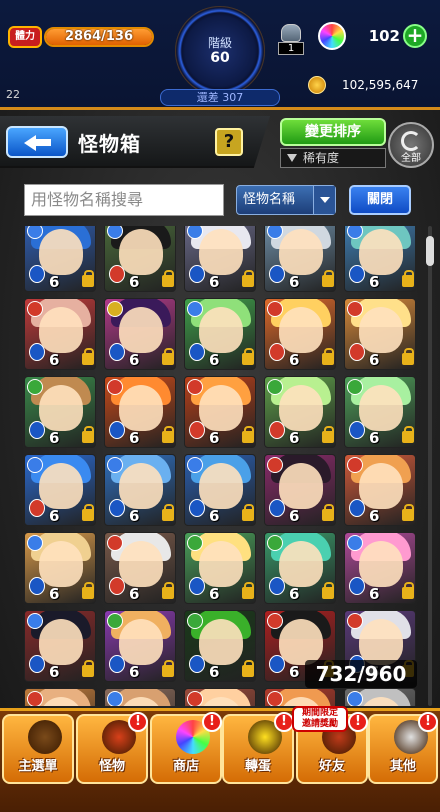  What do you see at coordinates (411, 158) in the screenshot?
I see `all-filter-label: 全部` at bounding box center [411, 158].